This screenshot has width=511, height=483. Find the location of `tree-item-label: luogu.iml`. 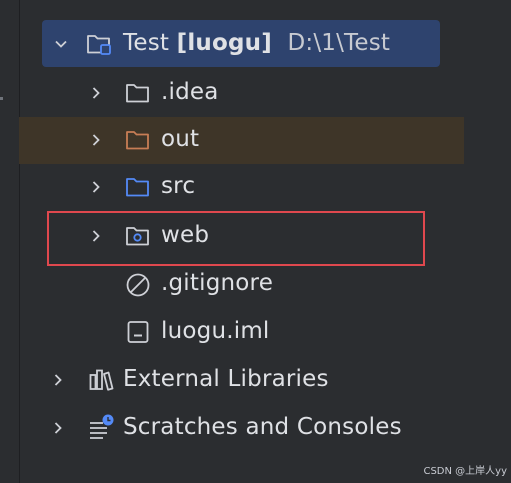

tree-item-label: luogu.iml is located at coordinates (215, 331).